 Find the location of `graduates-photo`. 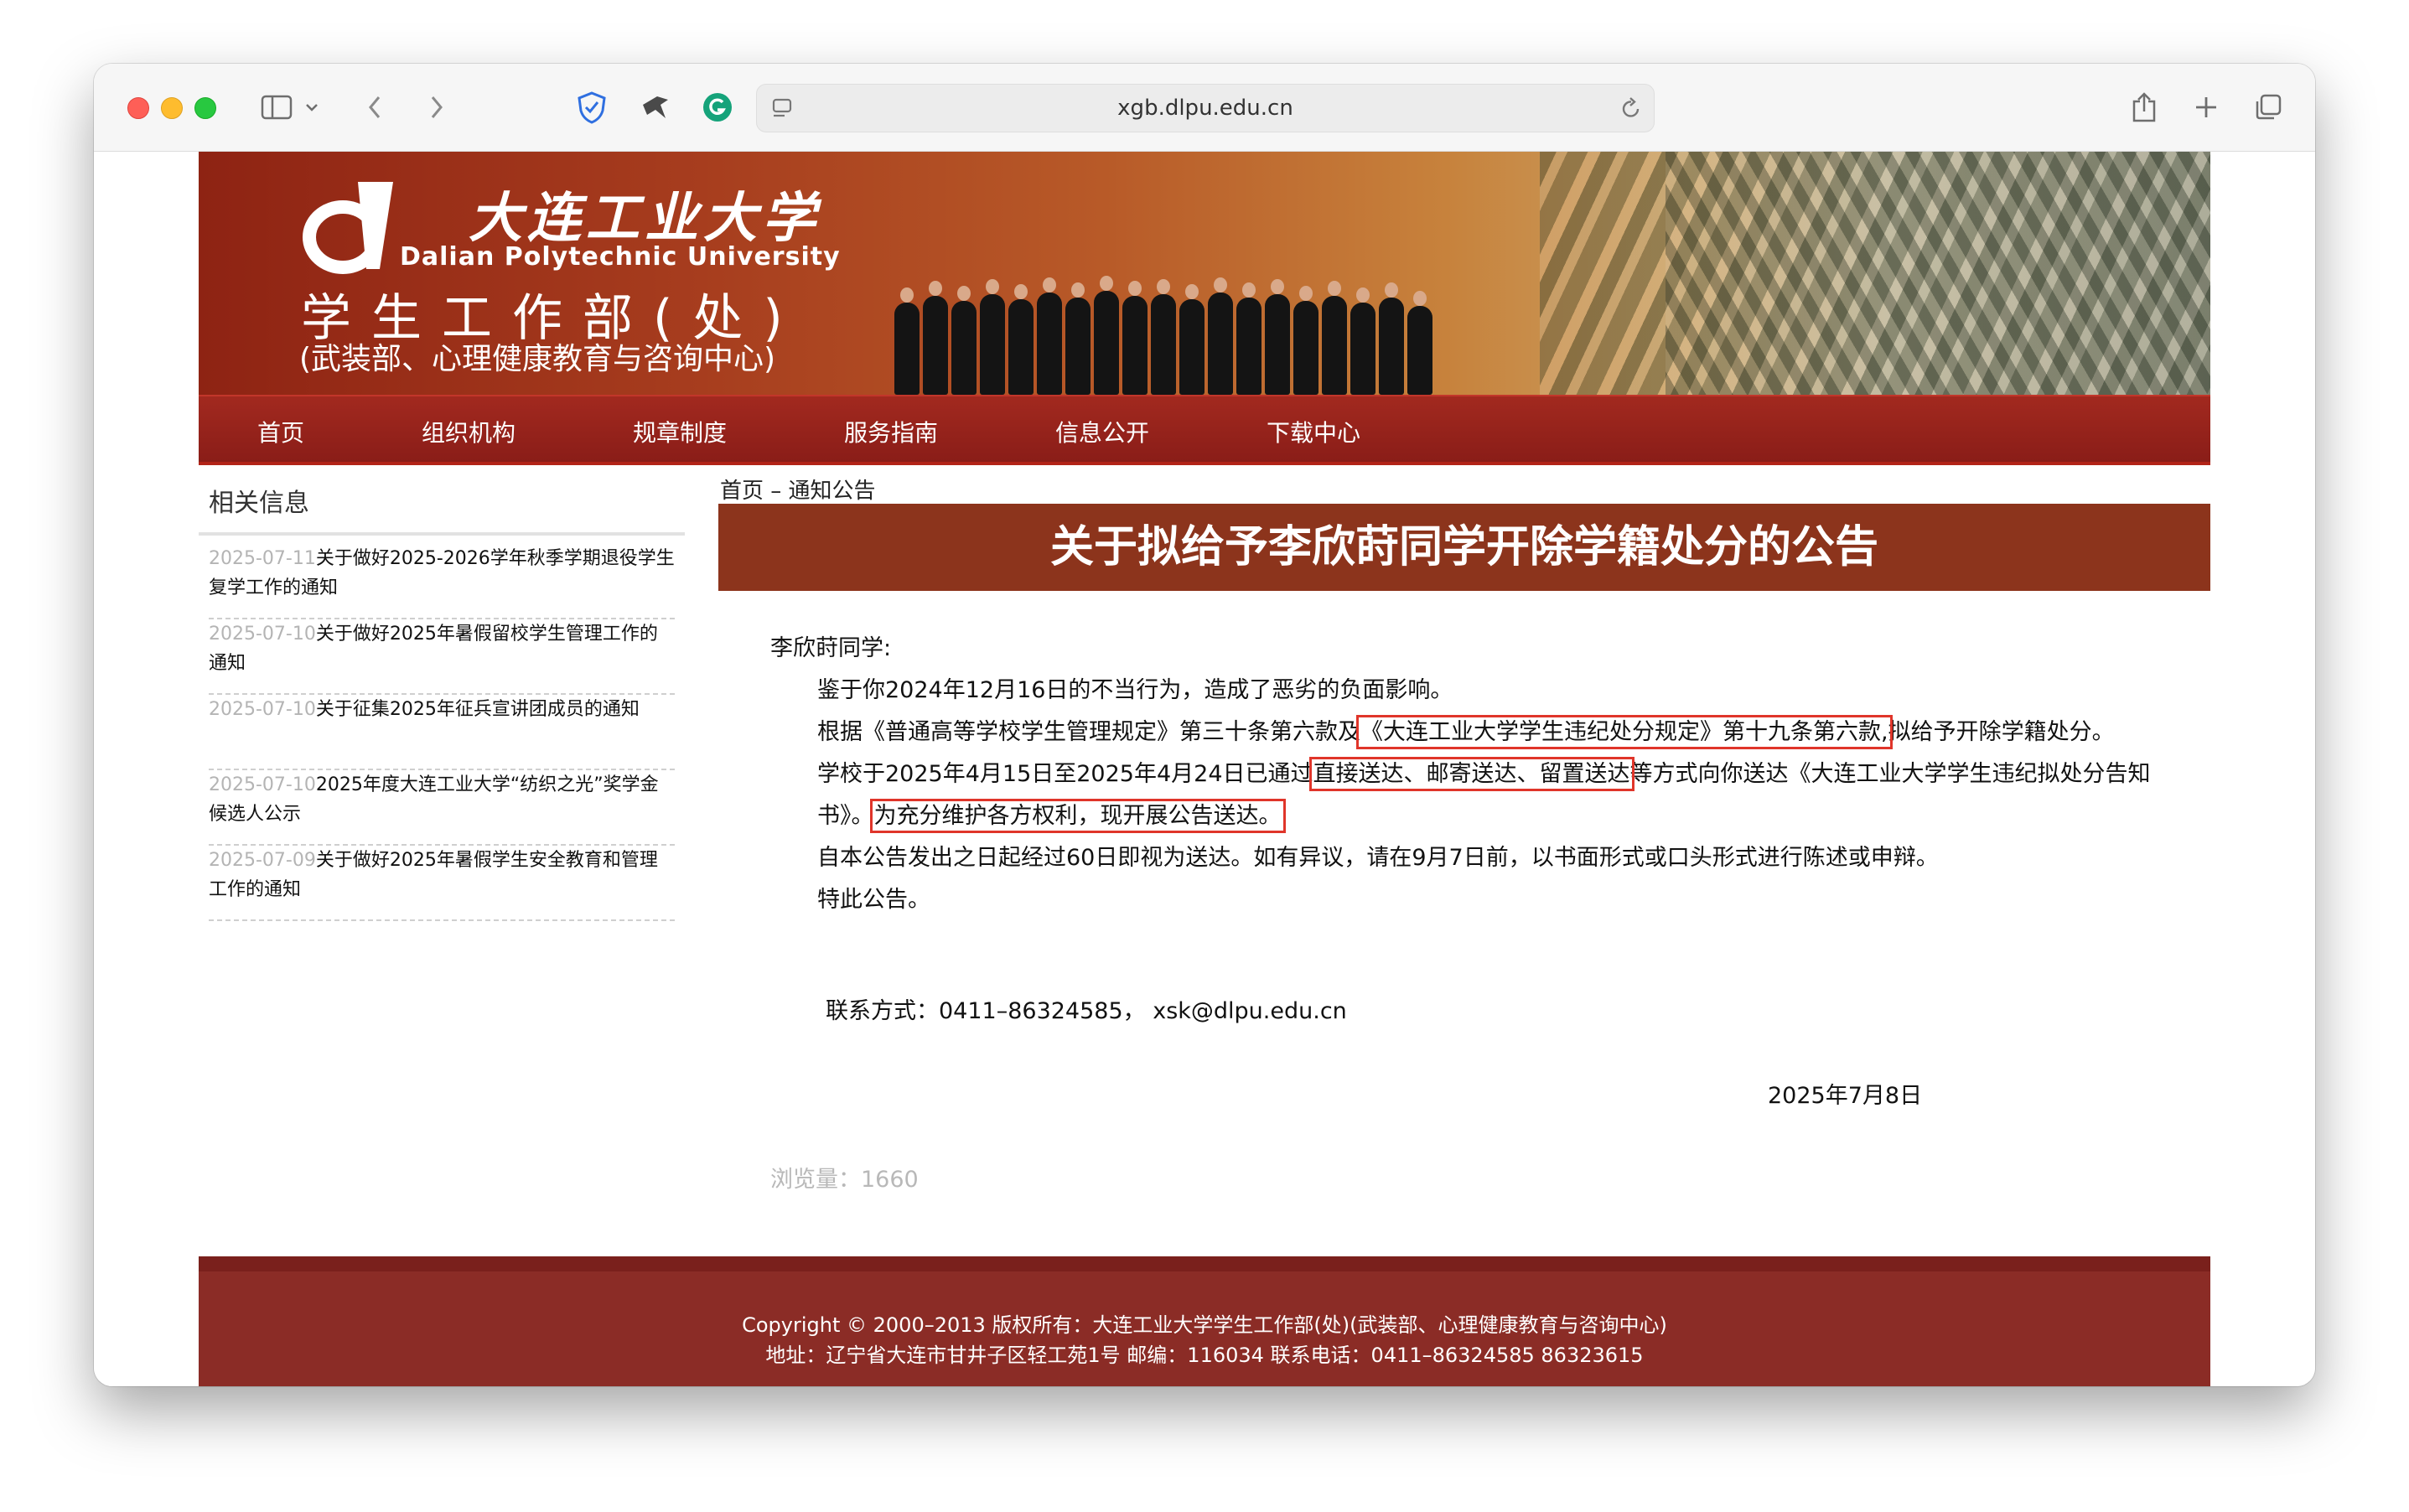

graduates-photo is located at coordinates (1171, 335).